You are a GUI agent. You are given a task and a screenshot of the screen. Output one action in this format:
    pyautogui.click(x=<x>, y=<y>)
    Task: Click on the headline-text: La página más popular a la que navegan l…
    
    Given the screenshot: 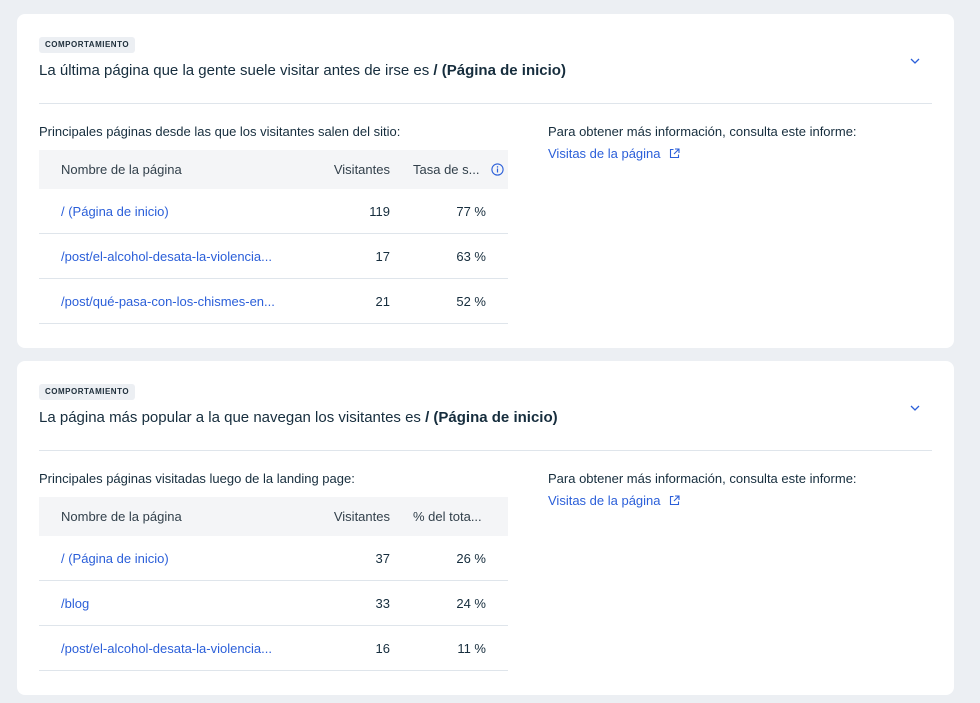 What is the action you would take?
    pyautogui.click(x=232, y=417)
    